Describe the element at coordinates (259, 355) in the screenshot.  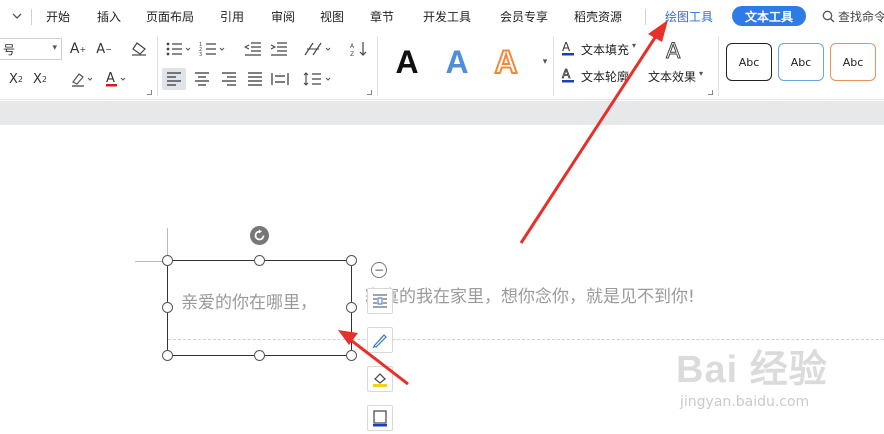
I see `resize-handle-bottom` at that location.